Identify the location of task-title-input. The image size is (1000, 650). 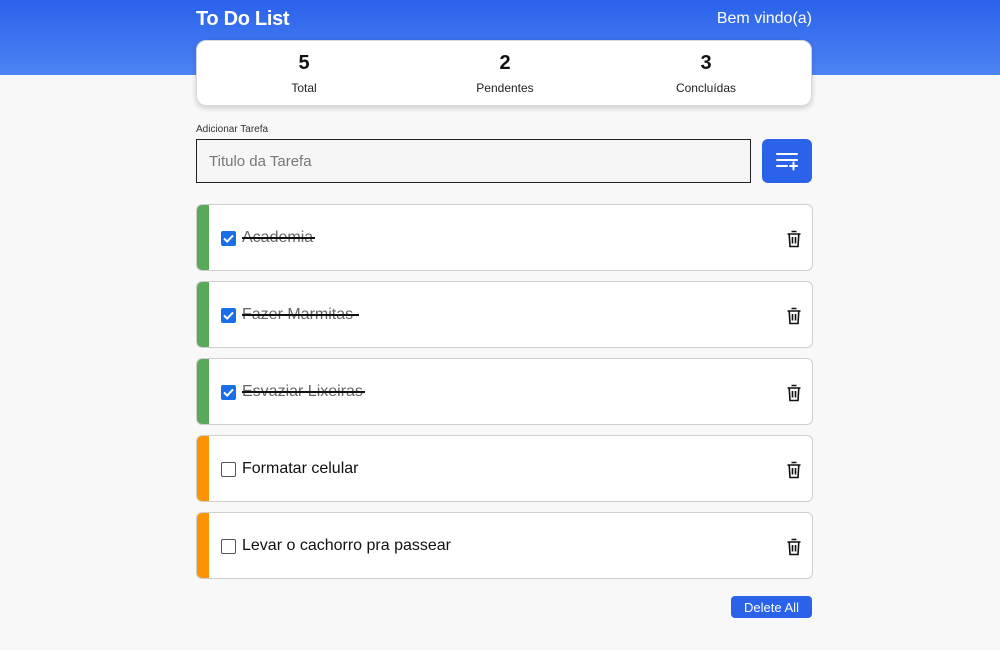
(473, 161).